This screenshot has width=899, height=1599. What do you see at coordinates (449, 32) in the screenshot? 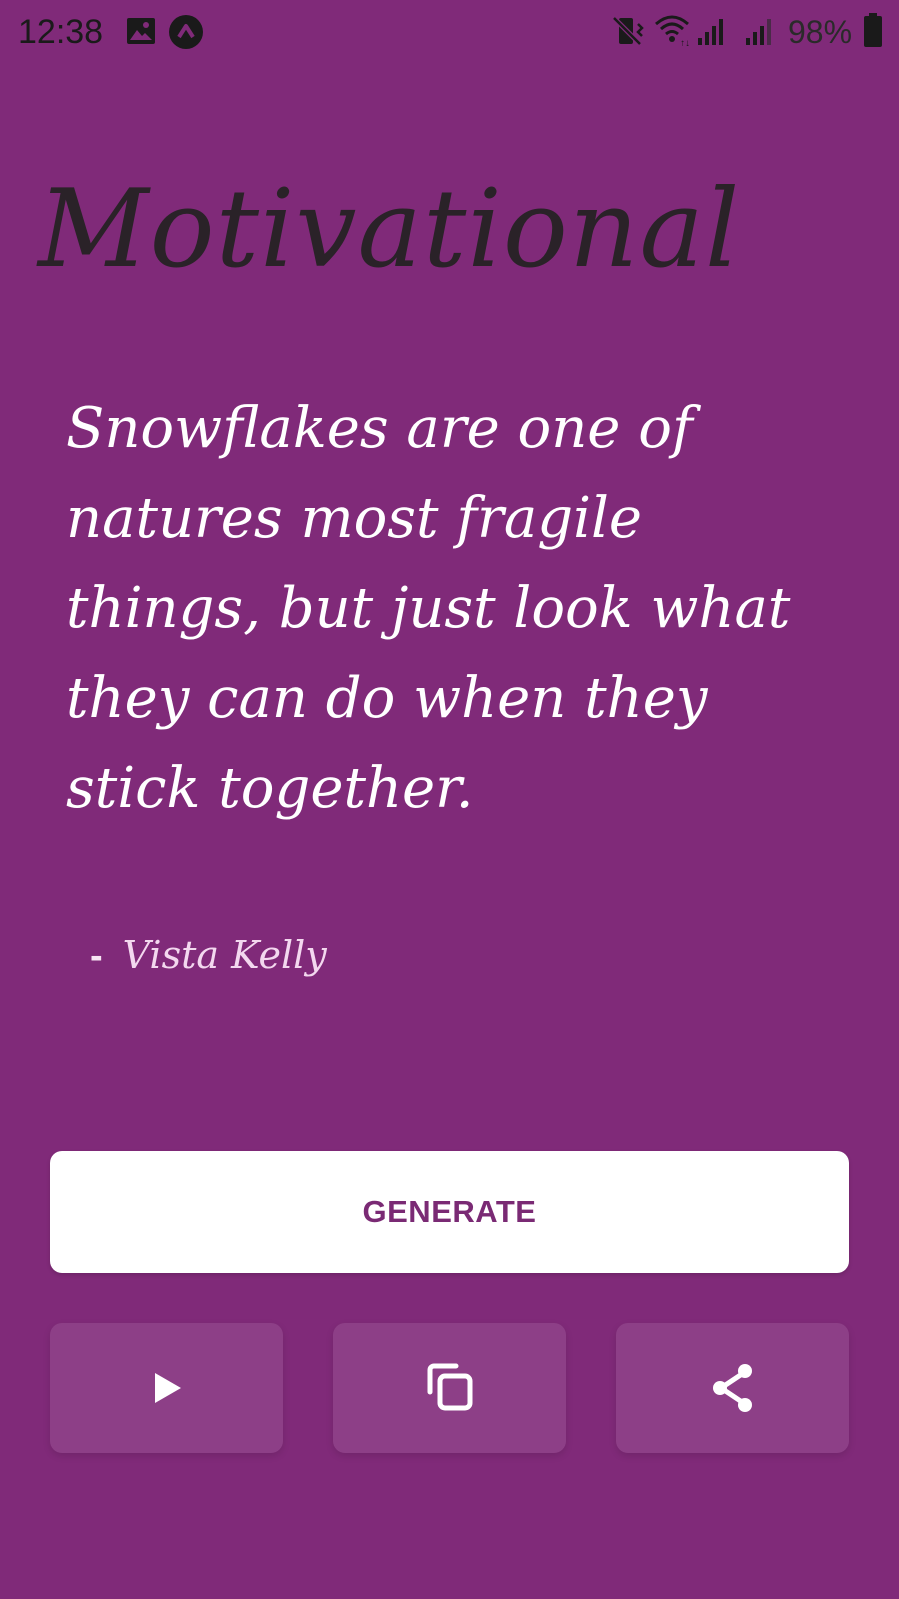
I see `status-bar: 12:38 ↑↓ 98%` at bounding box center [449, 32].